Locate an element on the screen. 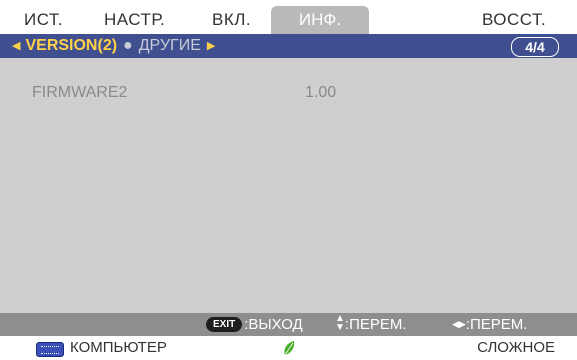  help-leftright: ◀▶:ПЕРЕМ. is located at coordinates (489, 324).